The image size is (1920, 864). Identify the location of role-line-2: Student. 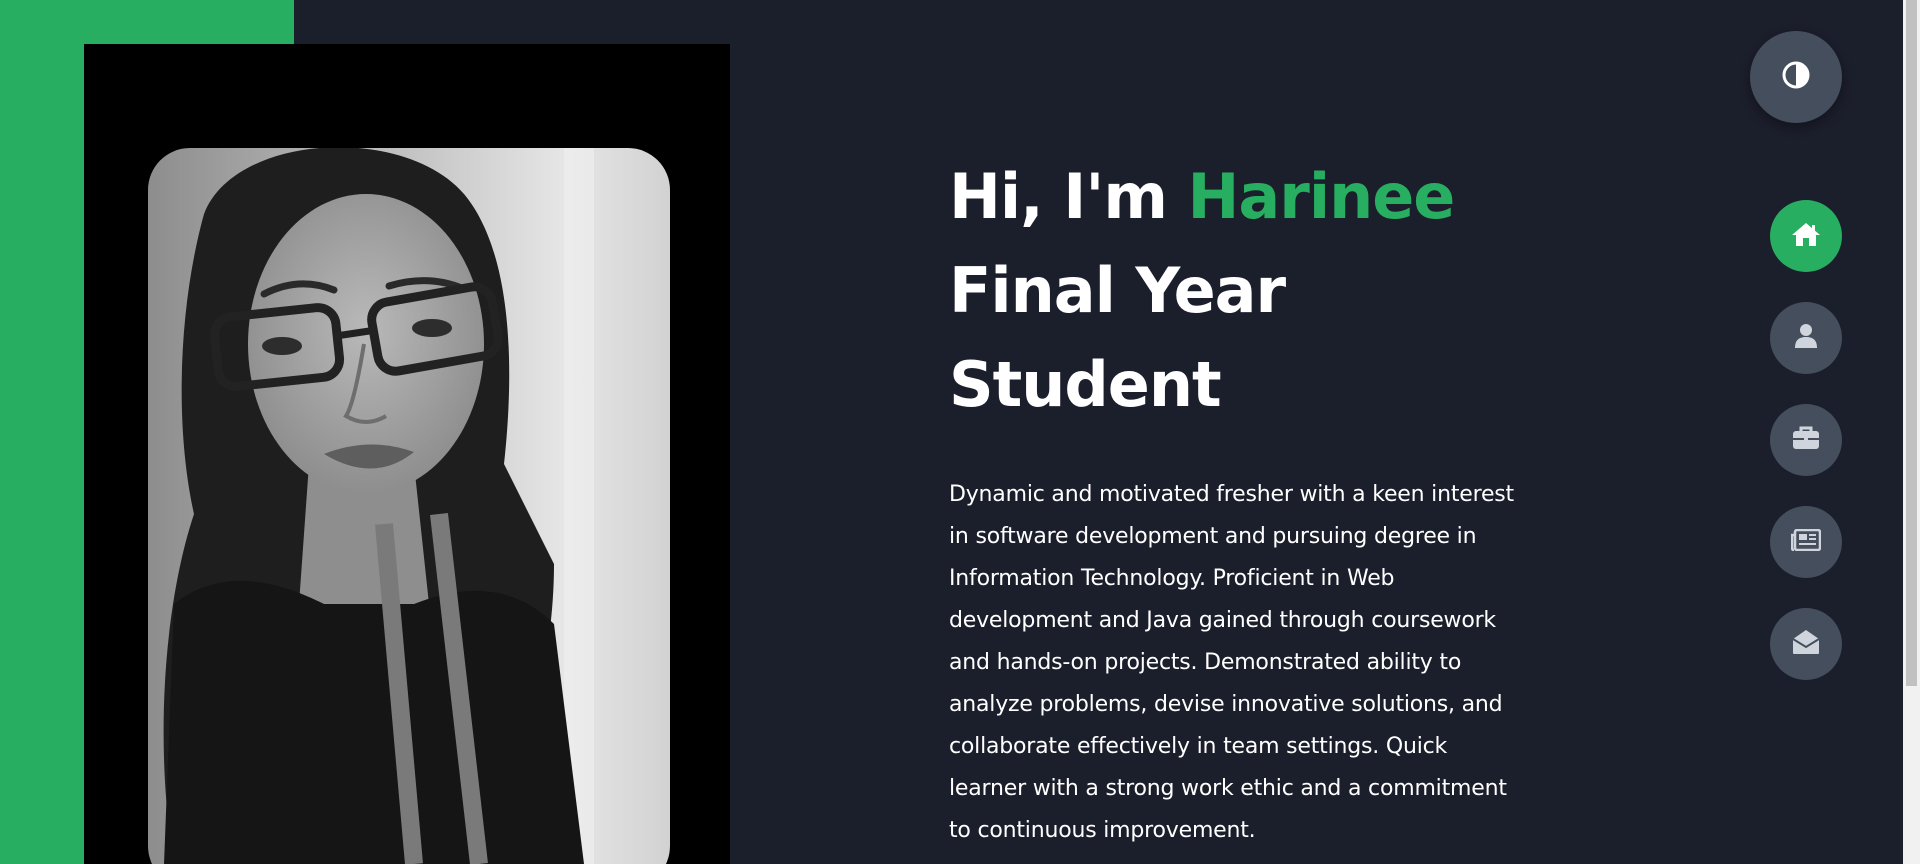
(1085, 384).